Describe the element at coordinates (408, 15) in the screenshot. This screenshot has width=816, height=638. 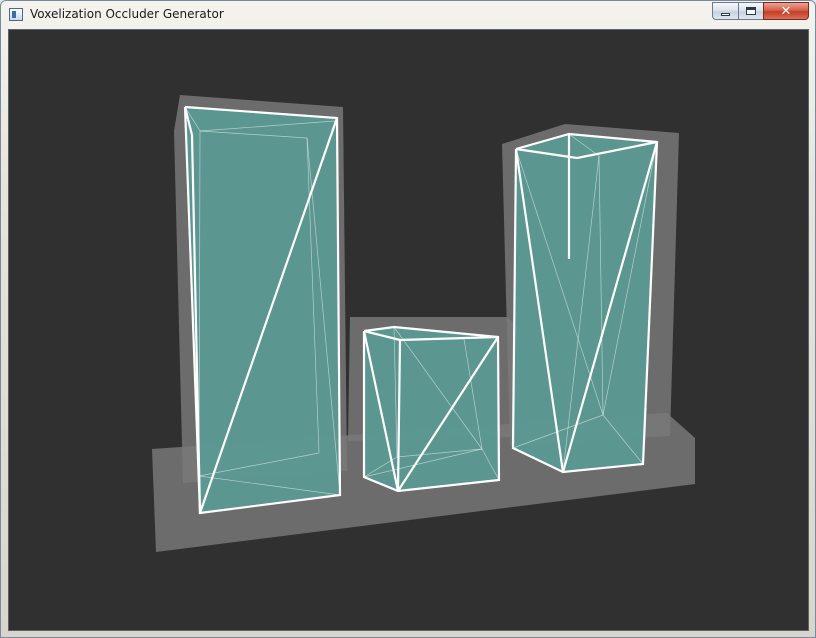
I see `title-bar: Voxelization Occluder Generator ✕` at that location.